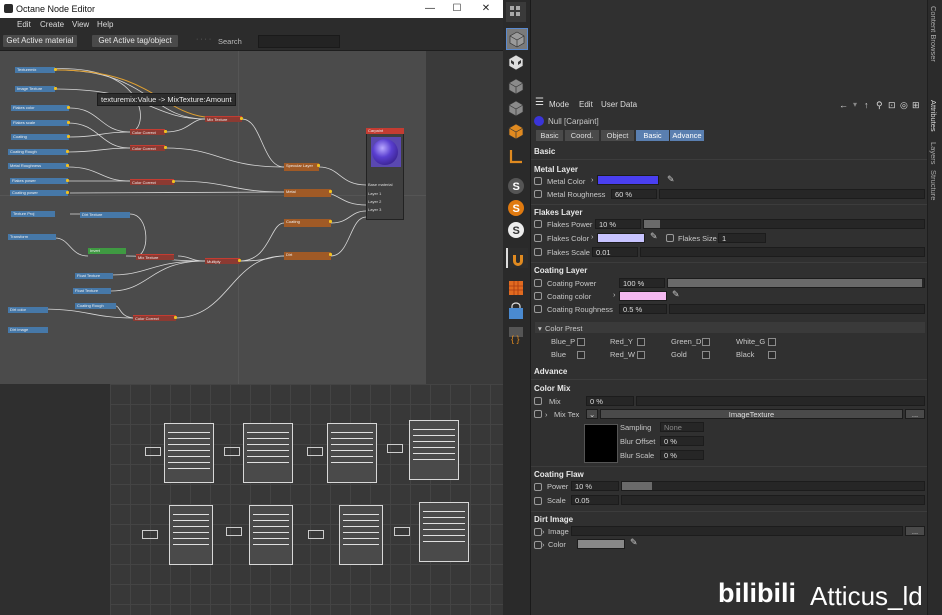 This screenshot has width=942, height=615. Describe the element at coordinates (617, 135) in the screenshot. I see `tab-object: Object` at that location.